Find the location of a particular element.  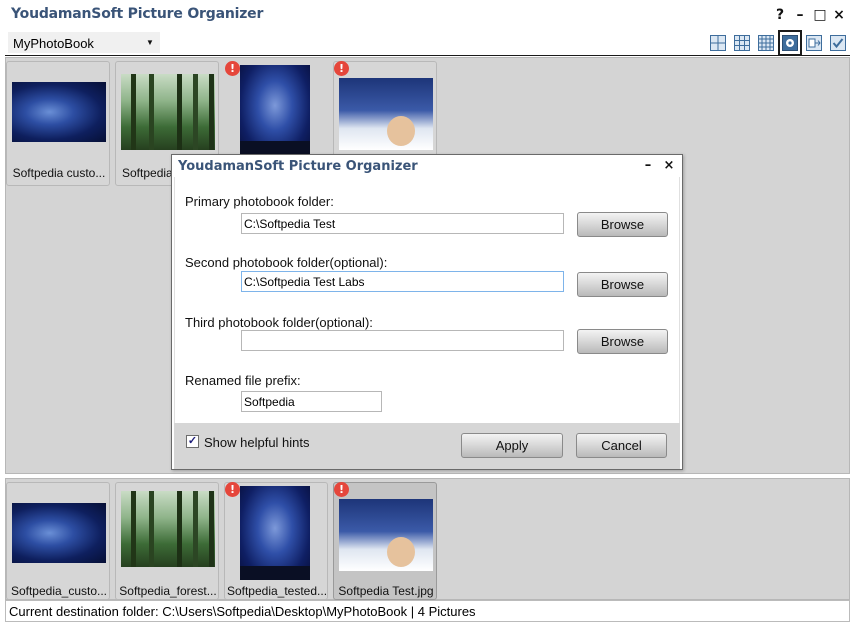

settings-view-icon is located at coordinates (790, 43).